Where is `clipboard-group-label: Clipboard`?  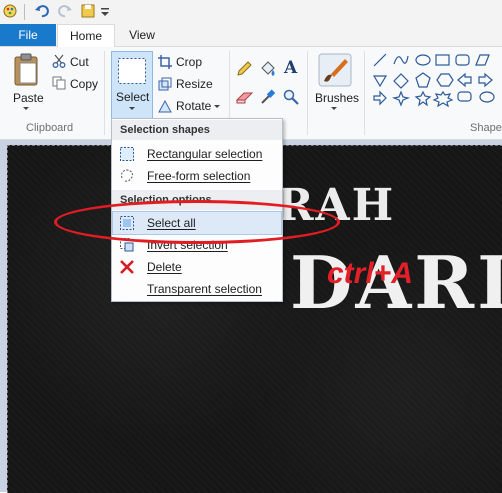
clipboard-group-label: Clipboard is located at coordinates (50, 128).